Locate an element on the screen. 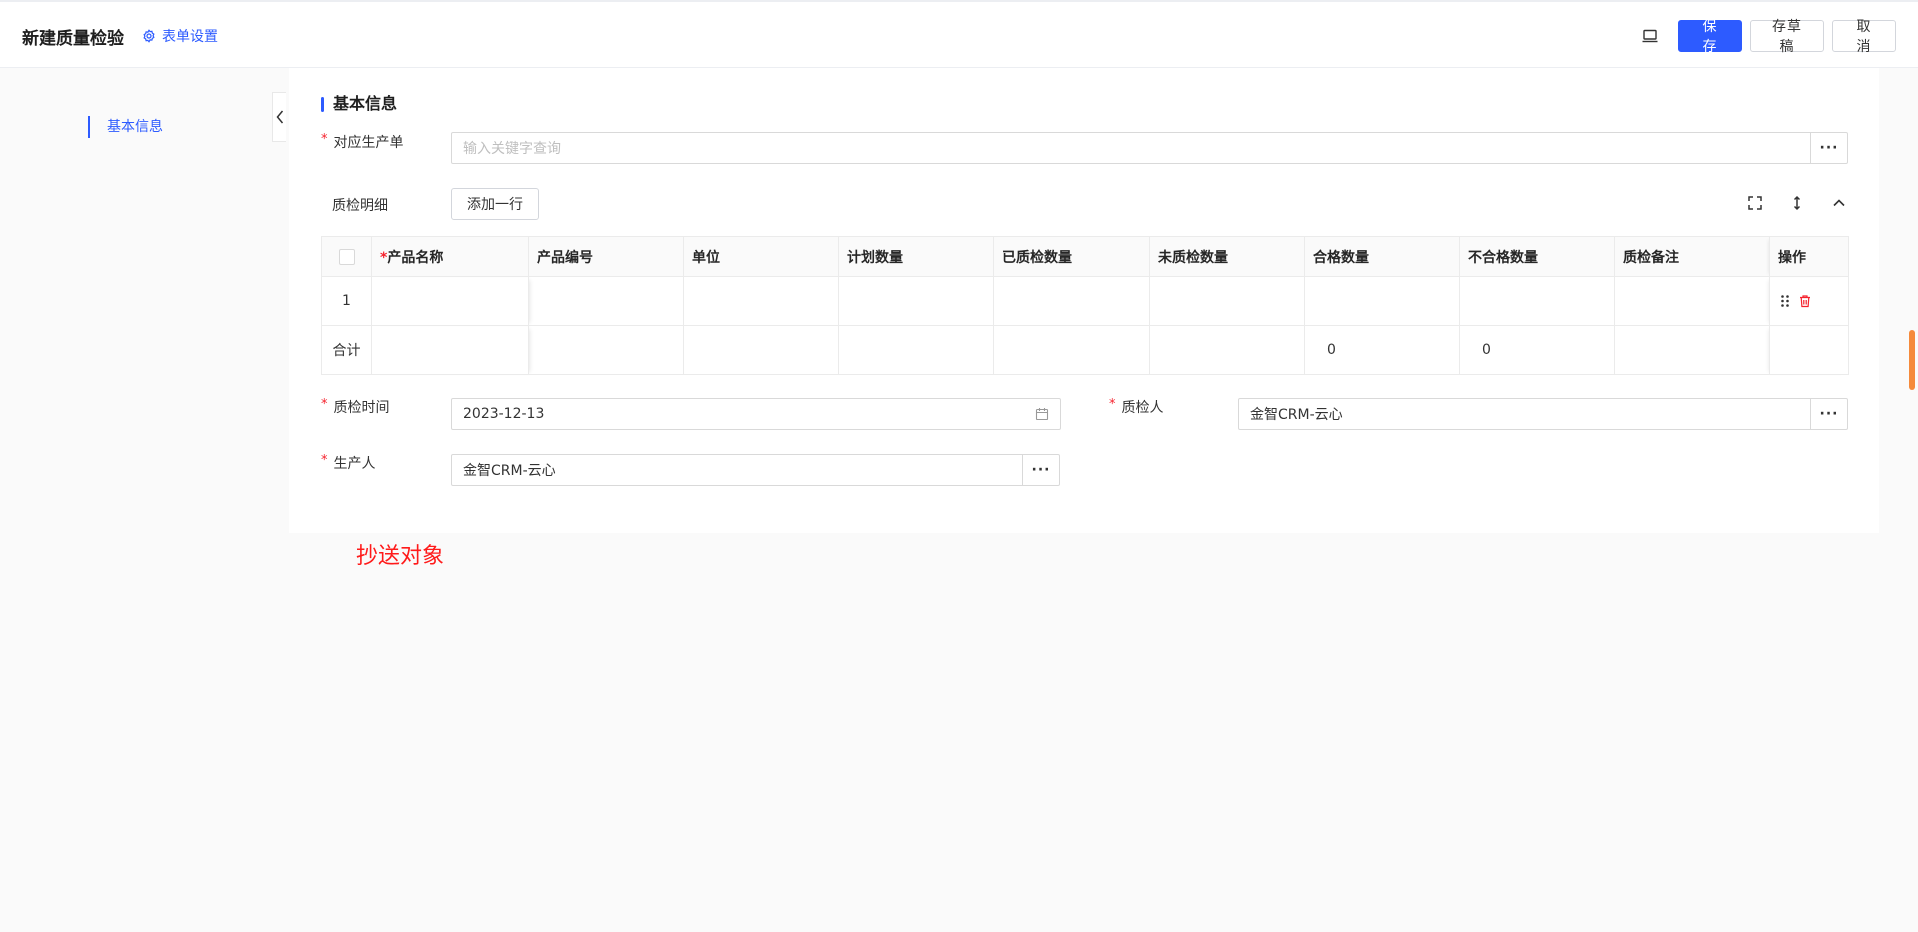  laptop-icon is located at coordinates (1650, 36).